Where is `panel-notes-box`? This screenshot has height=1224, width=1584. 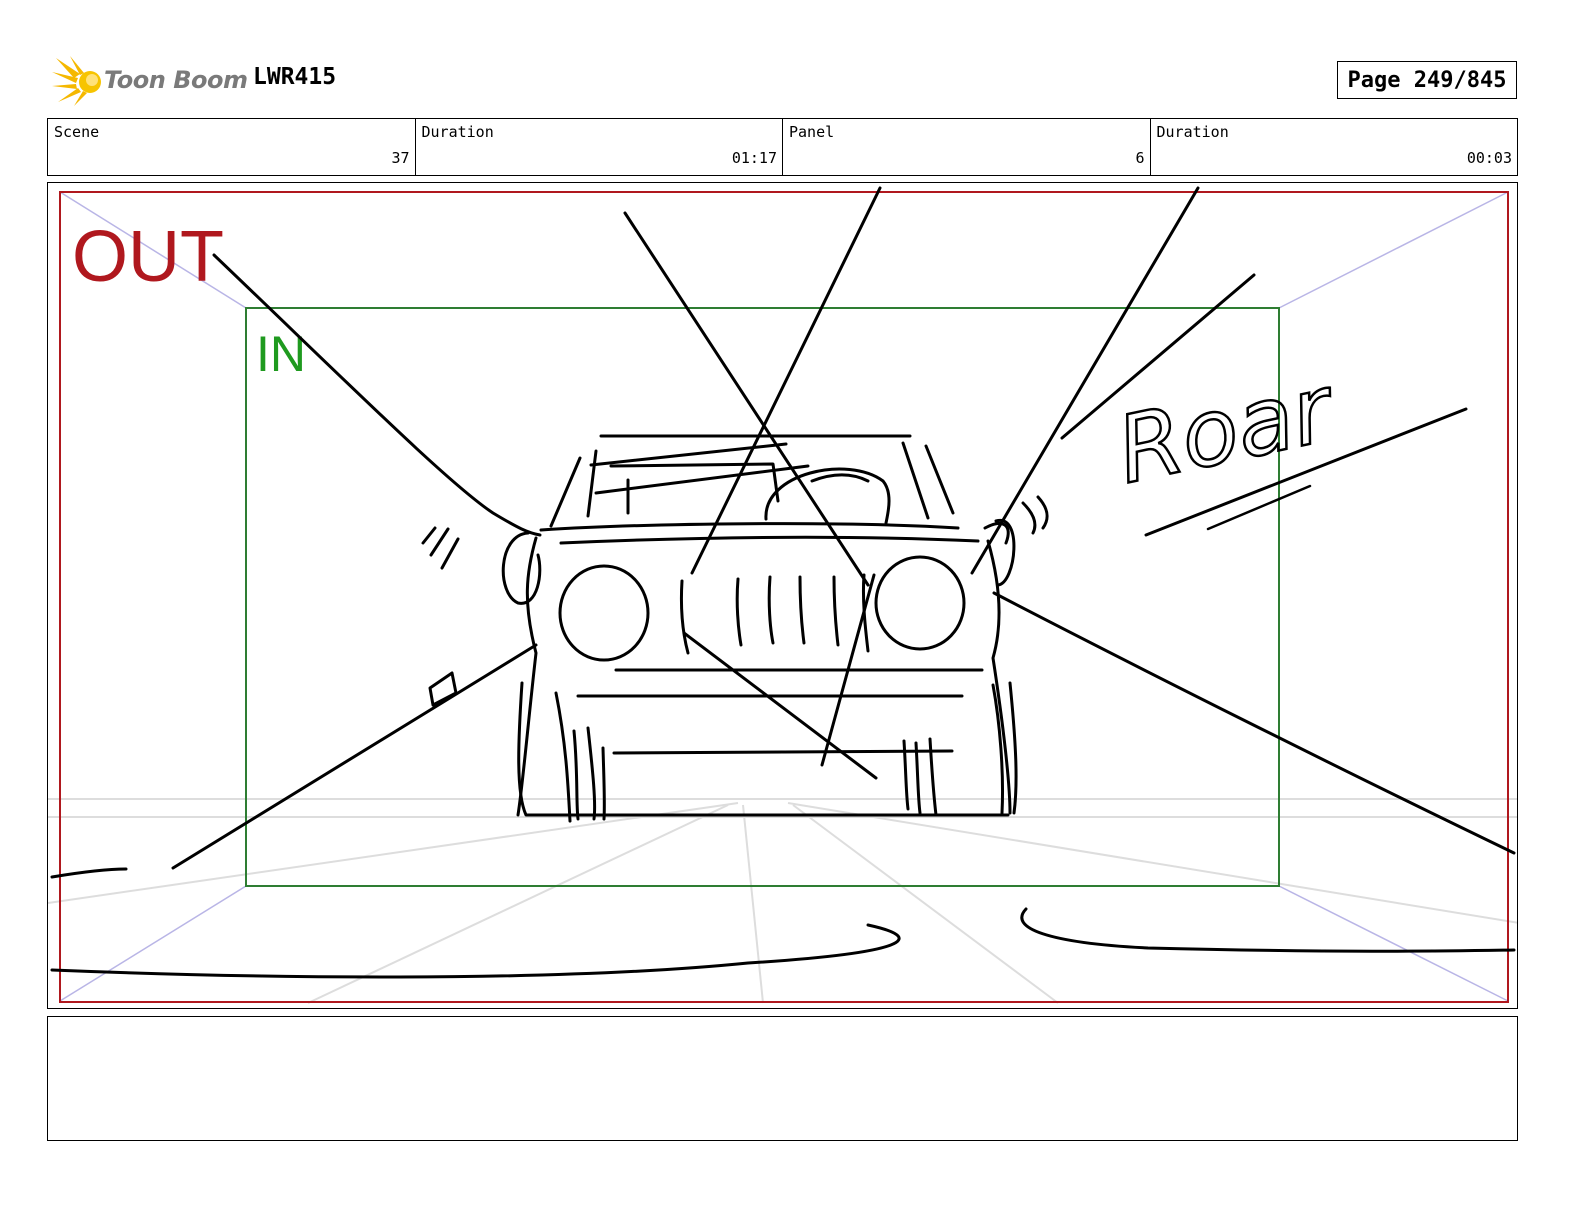
panel-notes-box is located at coordinates (782, 1078).